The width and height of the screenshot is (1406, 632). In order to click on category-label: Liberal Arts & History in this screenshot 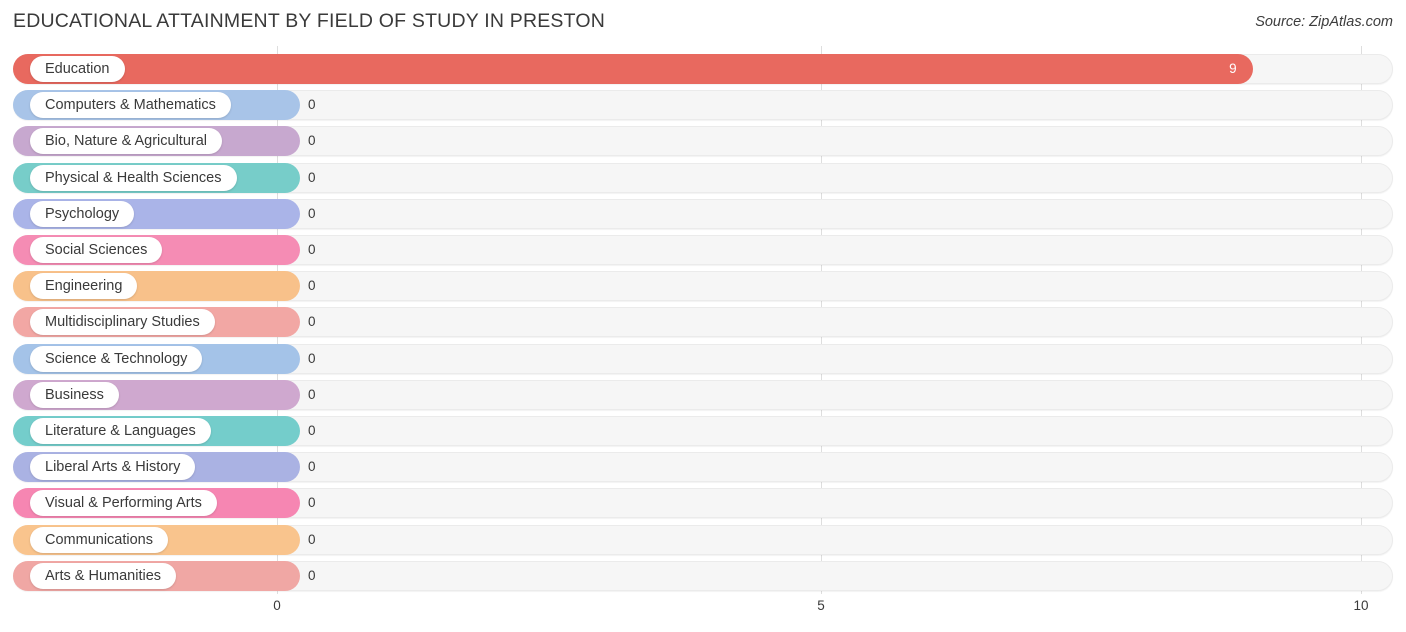, I will do `click(113, 467)`.